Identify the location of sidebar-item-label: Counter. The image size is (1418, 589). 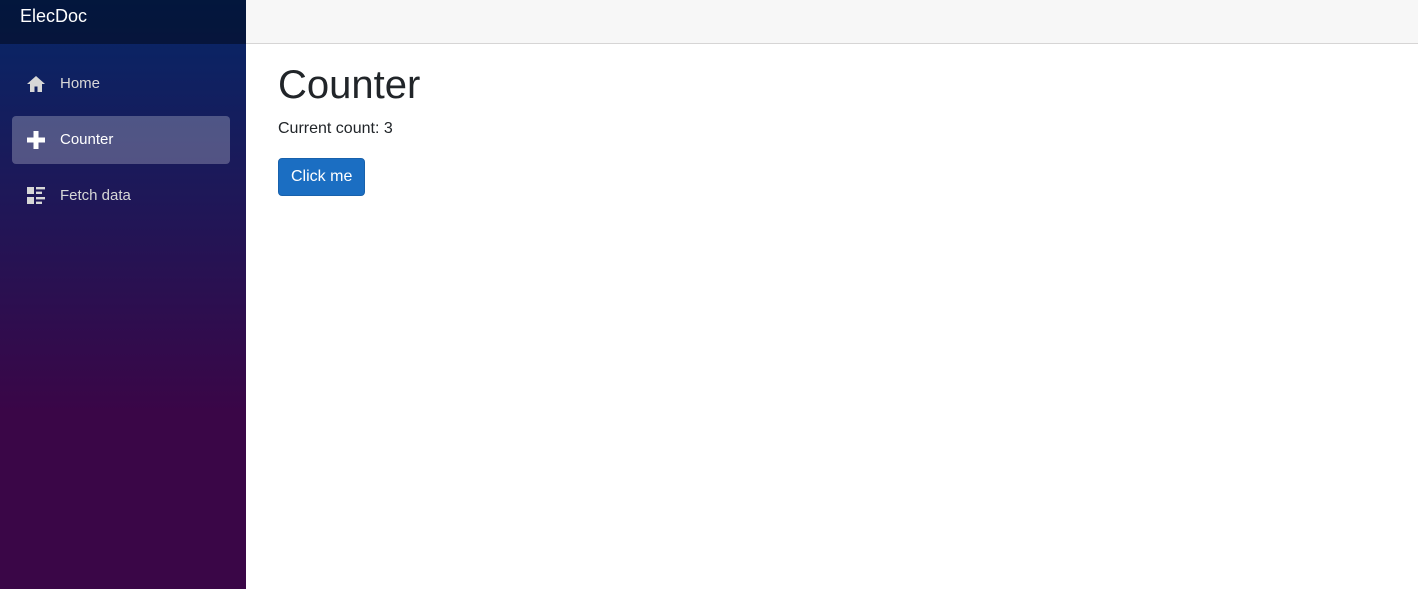
(87, 139).